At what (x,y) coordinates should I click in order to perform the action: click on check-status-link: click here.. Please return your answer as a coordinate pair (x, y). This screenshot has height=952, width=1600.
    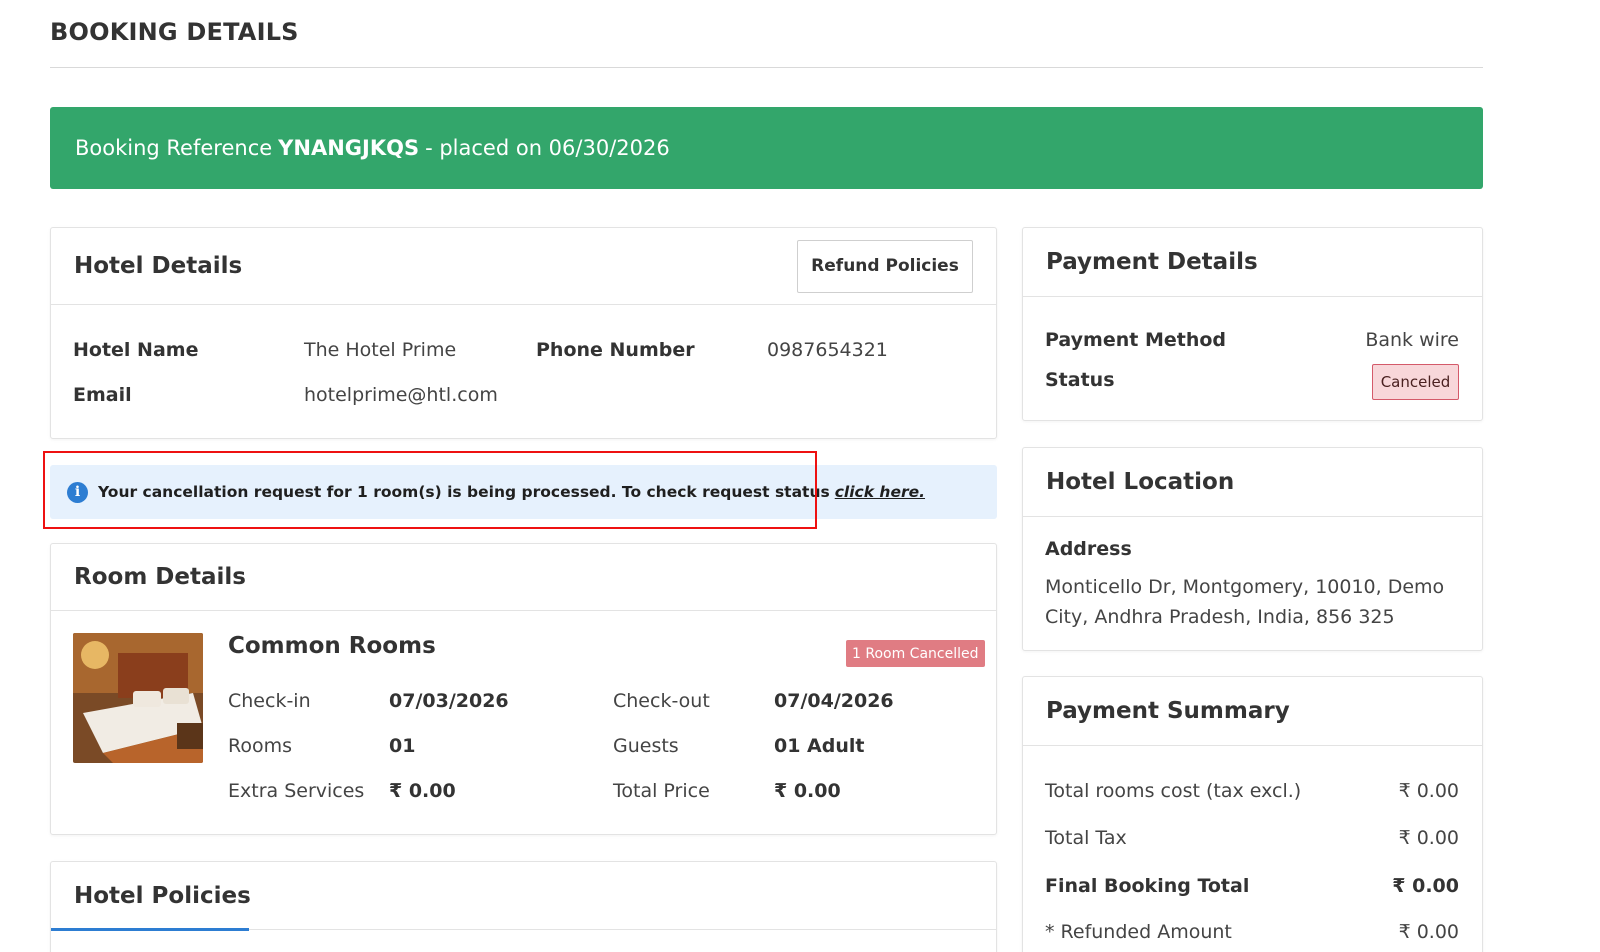
    Looking at the image, I should click on (880, 492).